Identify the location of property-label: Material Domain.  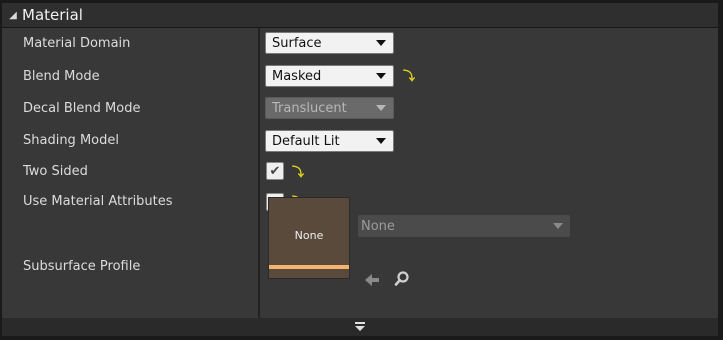
(77, 43).